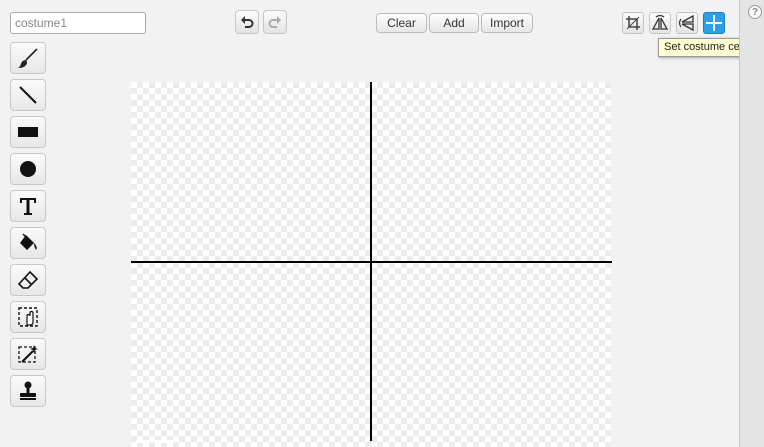  Describe the element at coordinates (78, 23) in the screenshot. I see `costume-name-input` at that location.